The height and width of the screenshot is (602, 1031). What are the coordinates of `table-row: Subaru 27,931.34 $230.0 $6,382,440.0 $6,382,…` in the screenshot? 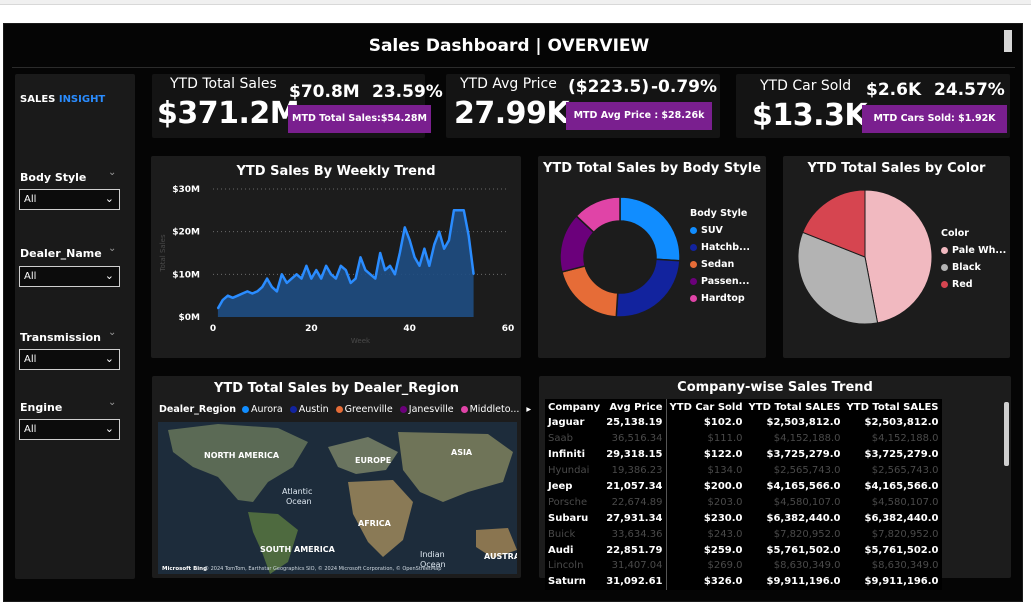 It's located at (743, 518).